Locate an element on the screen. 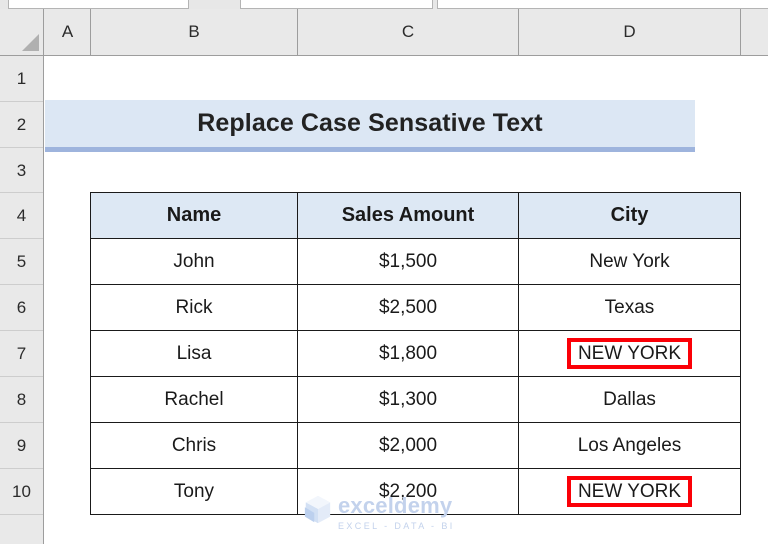 This screenshot has width=768, height=544. cell-city-text: New York is located at coordinates (629, 261).